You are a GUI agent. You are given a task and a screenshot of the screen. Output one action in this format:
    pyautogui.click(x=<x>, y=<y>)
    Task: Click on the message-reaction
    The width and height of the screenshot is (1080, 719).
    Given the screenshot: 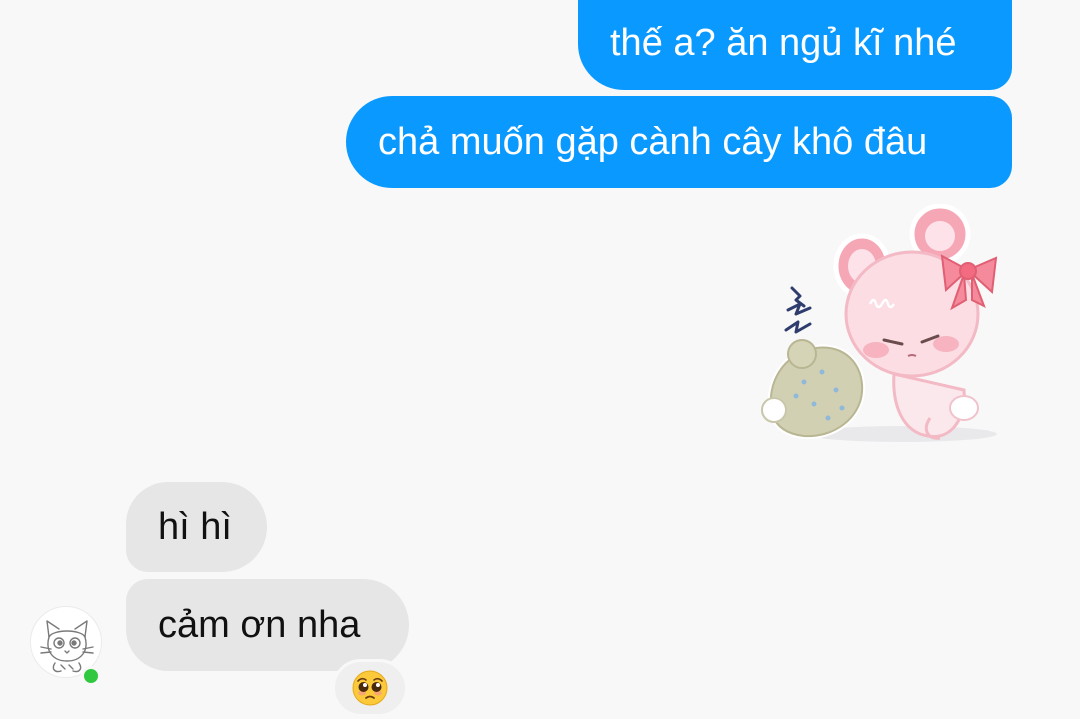 What is the action you would take?
    pyautogui.click(x=370, y=688)
    